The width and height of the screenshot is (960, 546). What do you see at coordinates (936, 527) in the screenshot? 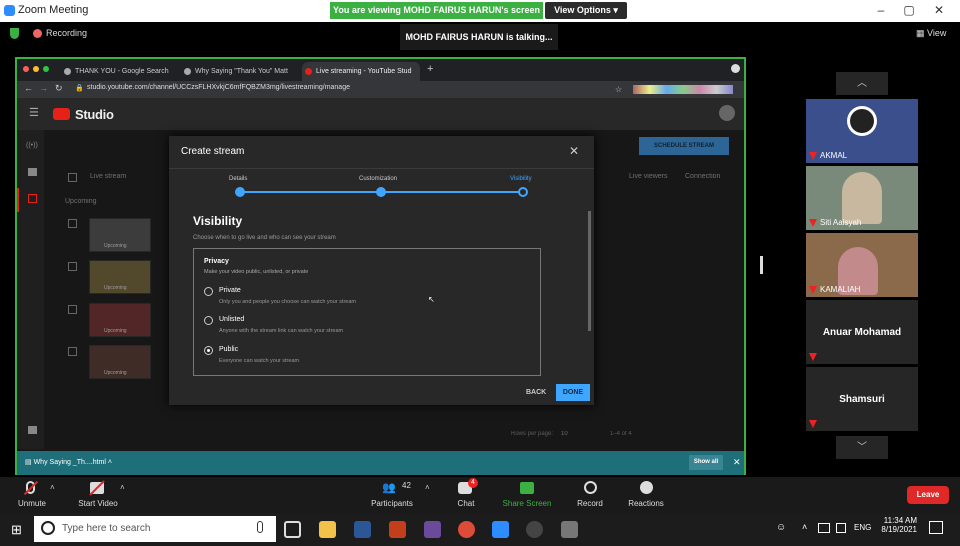
I see `notifications-icon` at bounding box center [936, 527].